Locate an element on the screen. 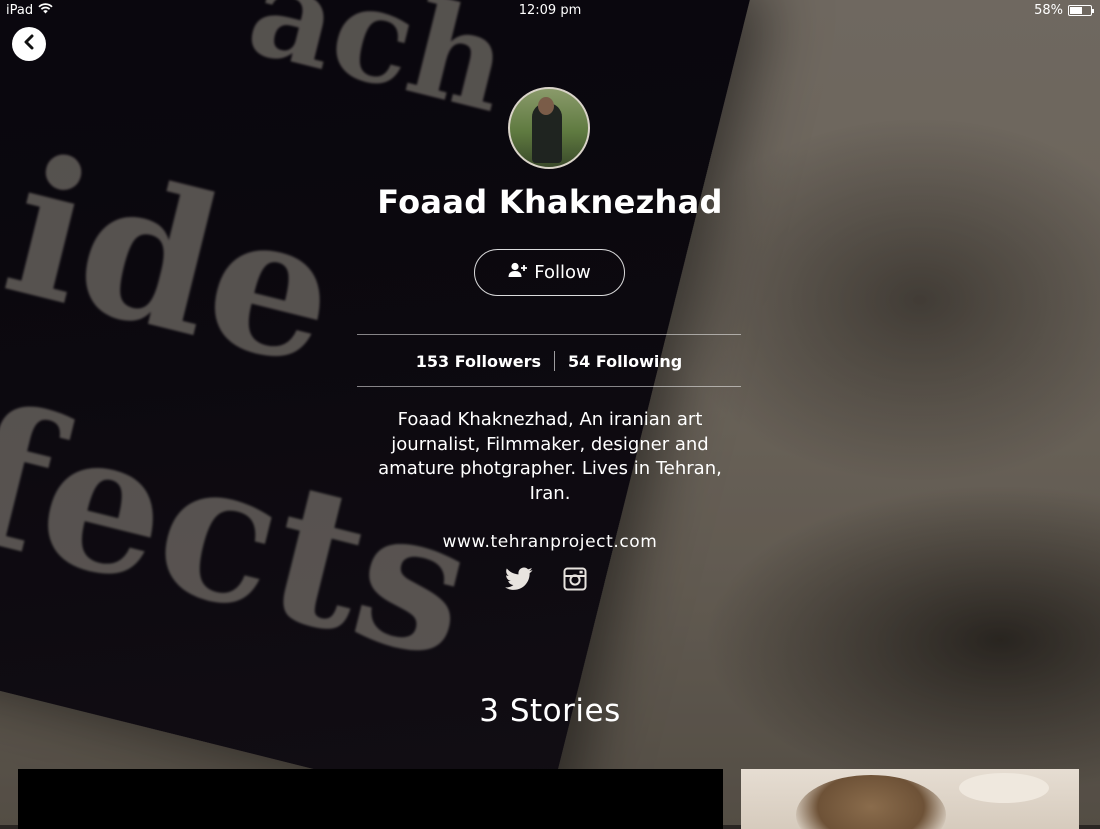 The width and height of the screenshot is (1100, 829). stories-count-heading: 3 Stories is located at coordinates (550, 711).